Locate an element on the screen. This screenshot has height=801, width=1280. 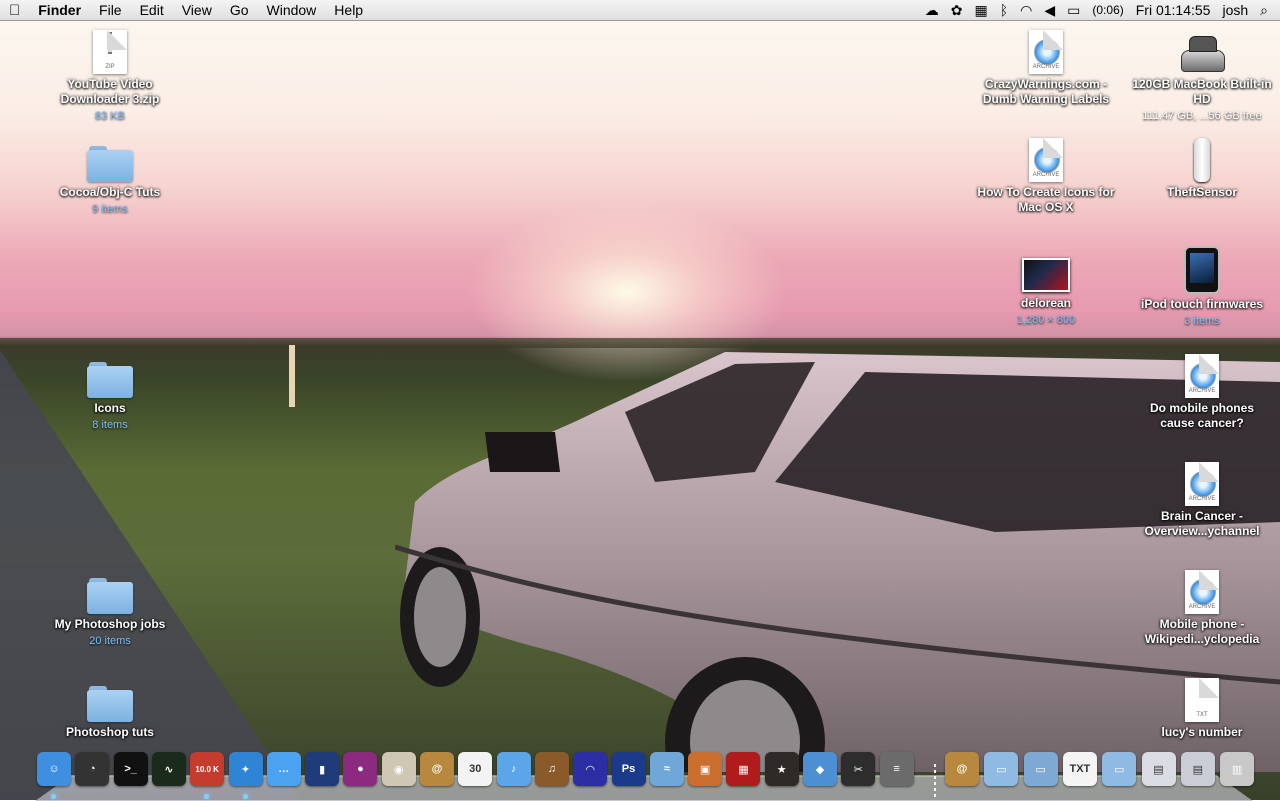
dock-separator is located at coordinates (935, 781).